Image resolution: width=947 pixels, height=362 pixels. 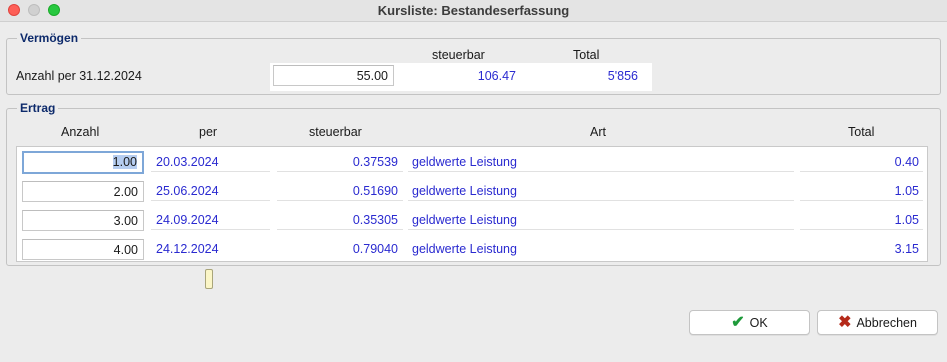 What do you see at coordinates (83, 191) in the screenshot?
I see `ertrag-row-2-anzahl-input: 2.00` at bounding box center [83, 191].